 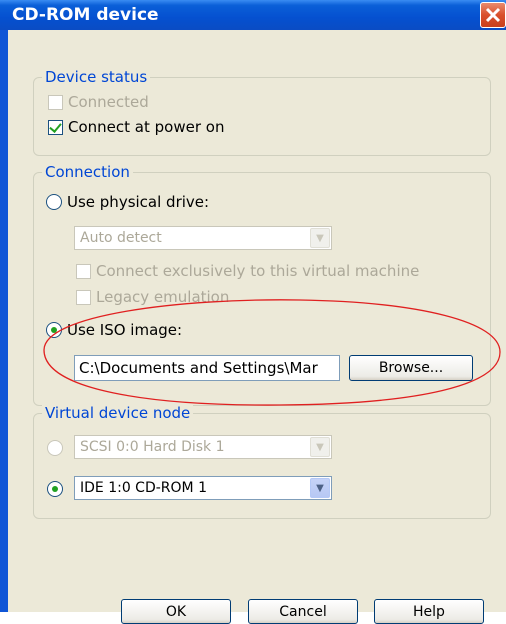 What do you see at coordinates (121, 238) in the screenshot?
I see `drive-select-value: Auto detect` at bounding box center [121, 238].